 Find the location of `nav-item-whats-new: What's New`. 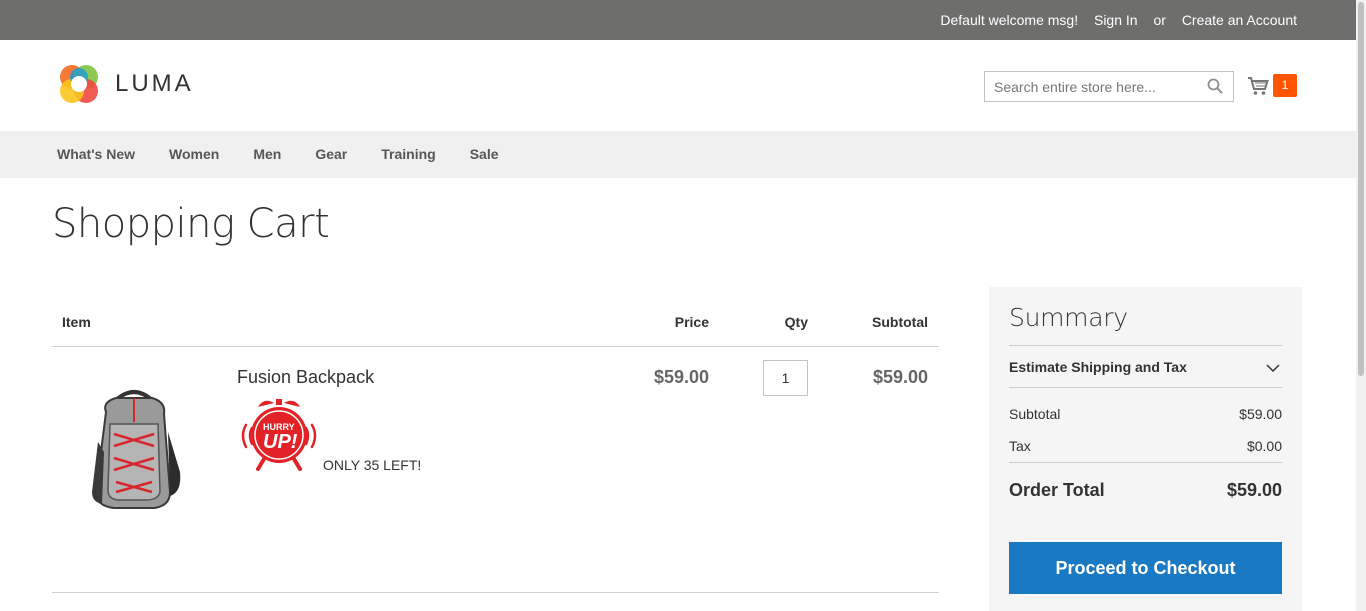

nav-item-whats-new: What's New is located at coordinates (96, 154).